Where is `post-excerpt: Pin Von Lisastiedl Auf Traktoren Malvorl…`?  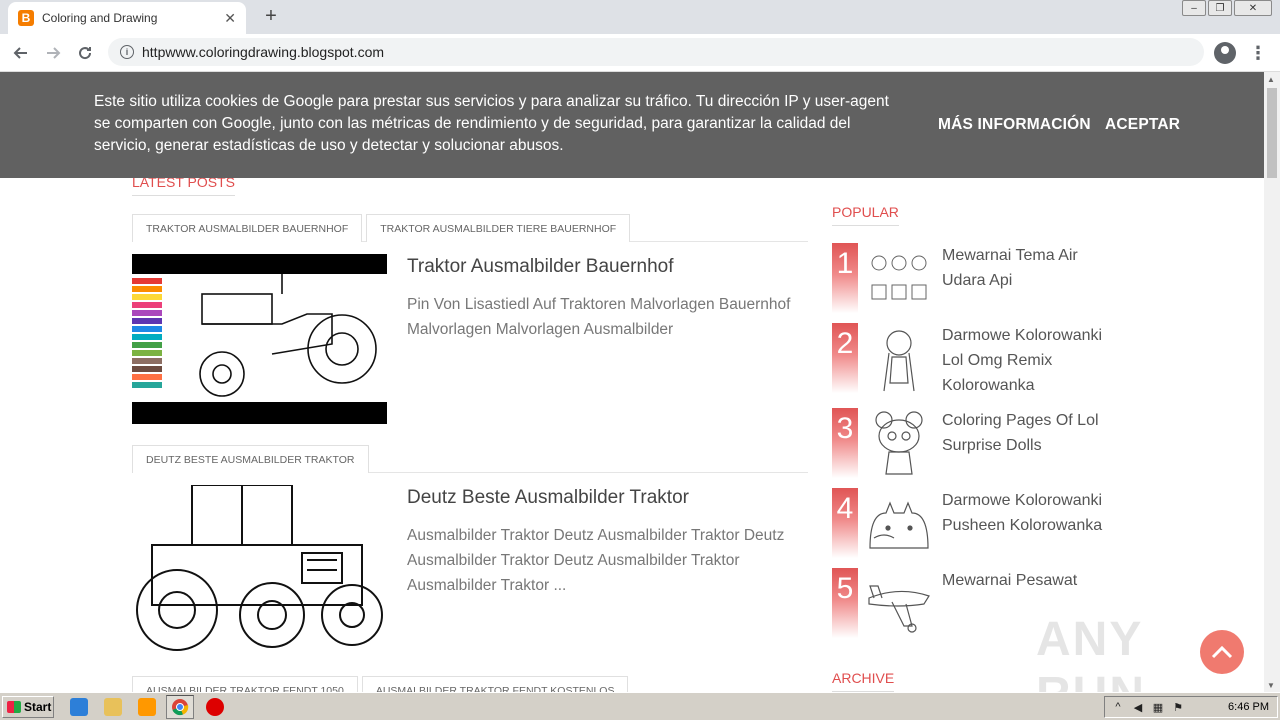
post-excerpt: Pin Von Lisastiedl Auf Traktoren Malvorl… is located at coordinates (599, 317).